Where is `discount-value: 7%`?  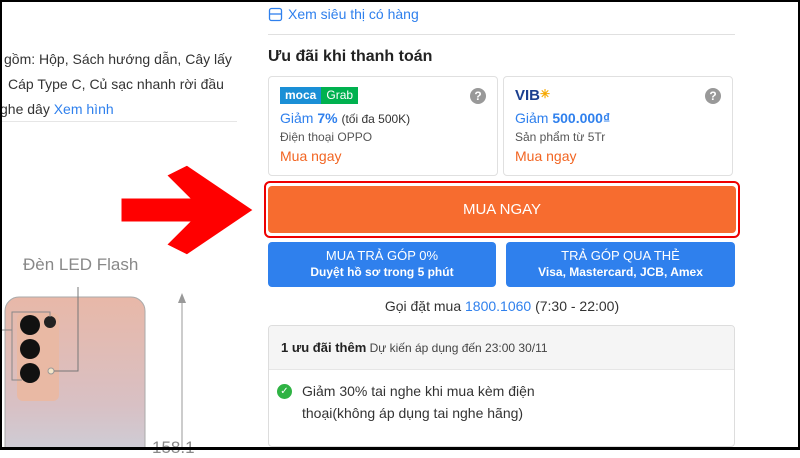 discount-value: 7% is located at coordinates (327, 118).